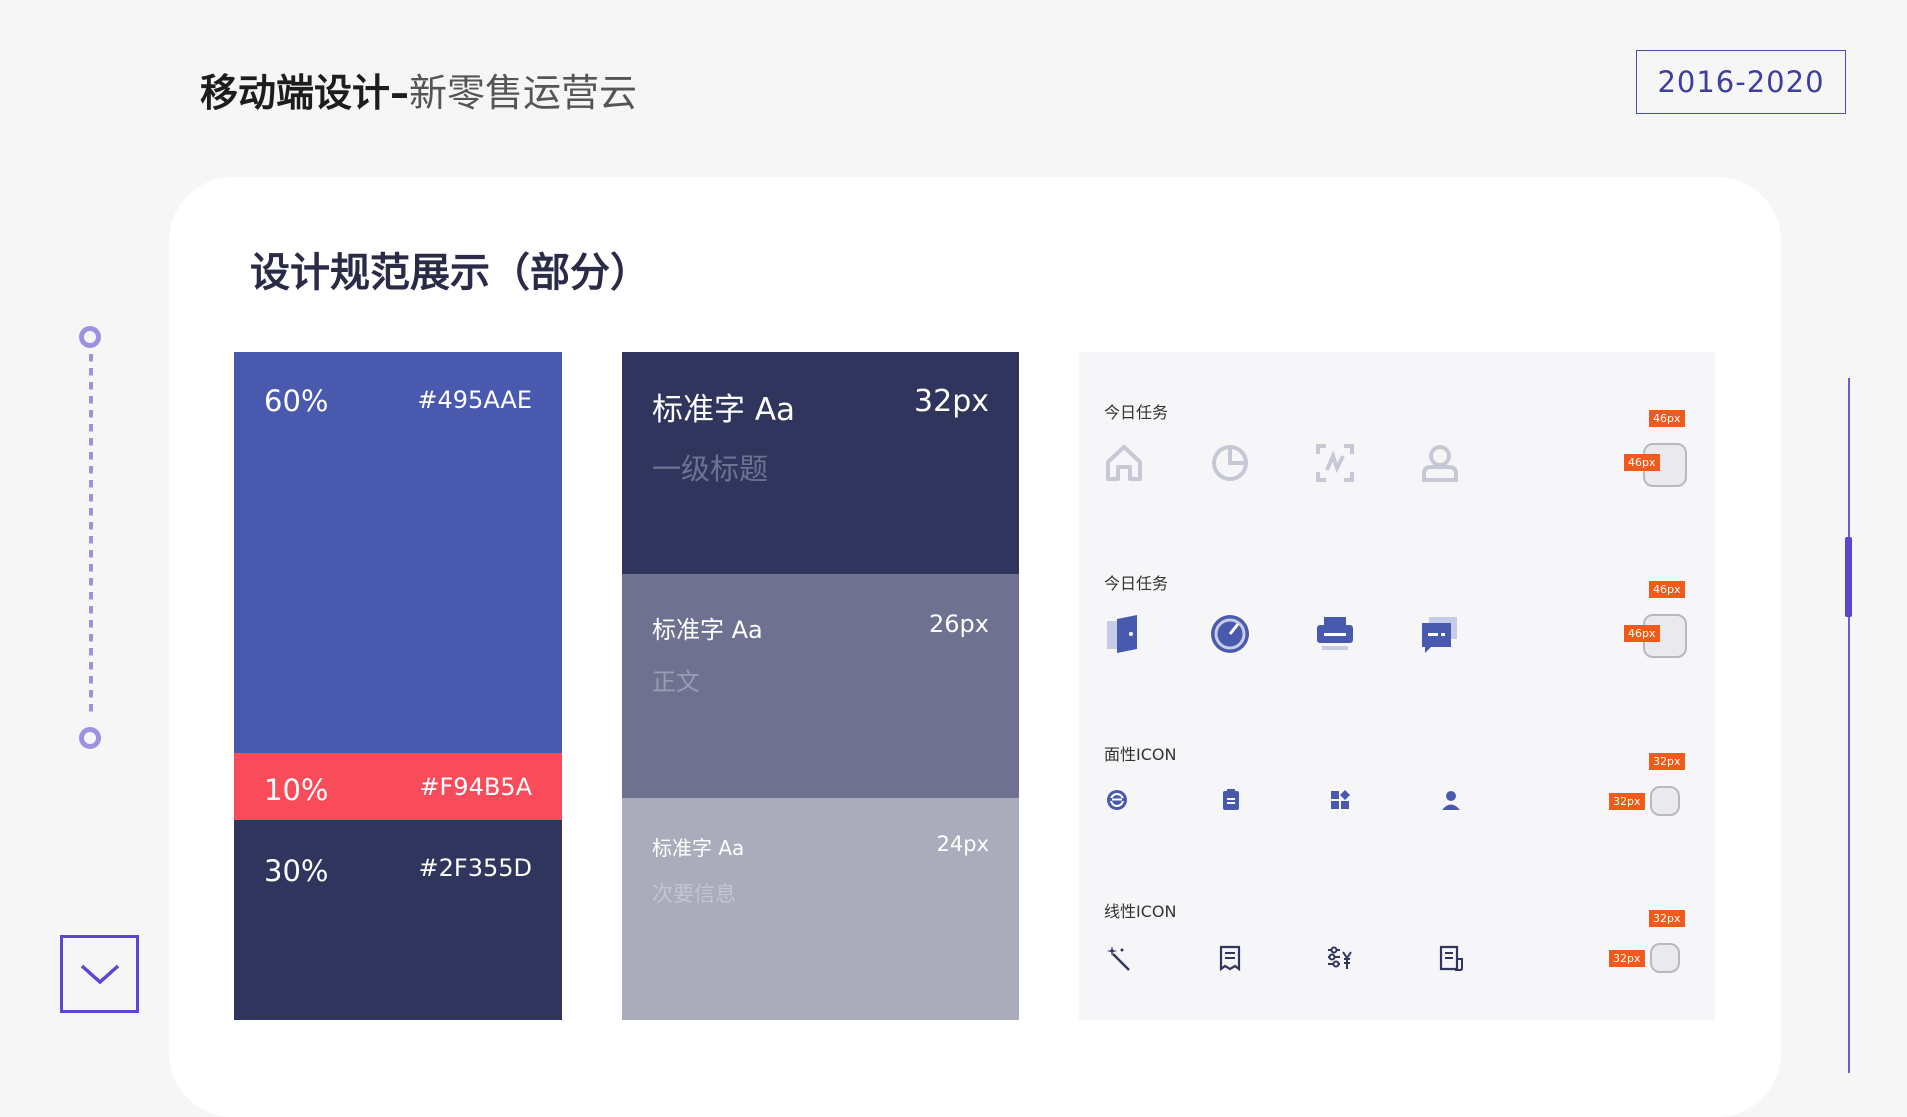 The image size is (1907, 1117). What do you see at coordinates (1439, 635) in the screenshot?
I see `message-card-icon` at bounding box center [1439, 635].